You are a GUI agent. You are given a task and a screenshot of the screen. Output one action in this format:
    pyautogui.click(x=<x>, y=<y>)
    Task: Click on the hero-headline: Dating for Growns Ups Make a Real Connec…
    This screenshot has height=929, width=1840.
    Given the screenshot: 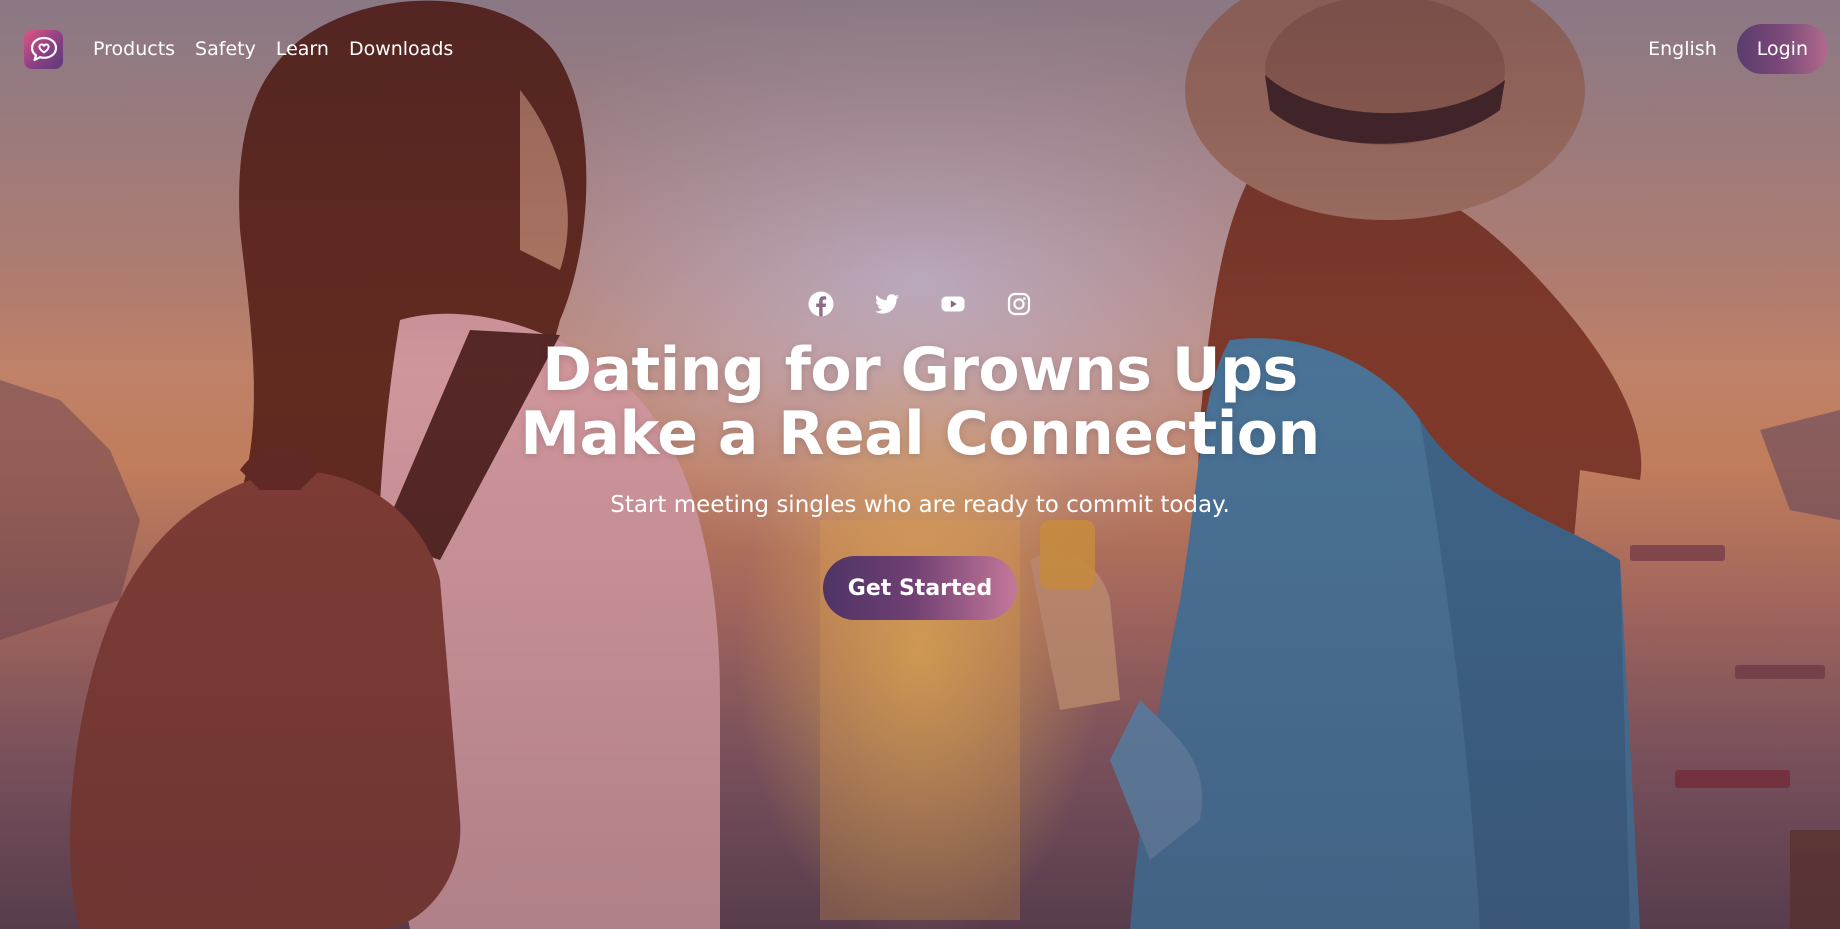 What is the action you would take?
    pyautogui.click(x=920, y=402)
    